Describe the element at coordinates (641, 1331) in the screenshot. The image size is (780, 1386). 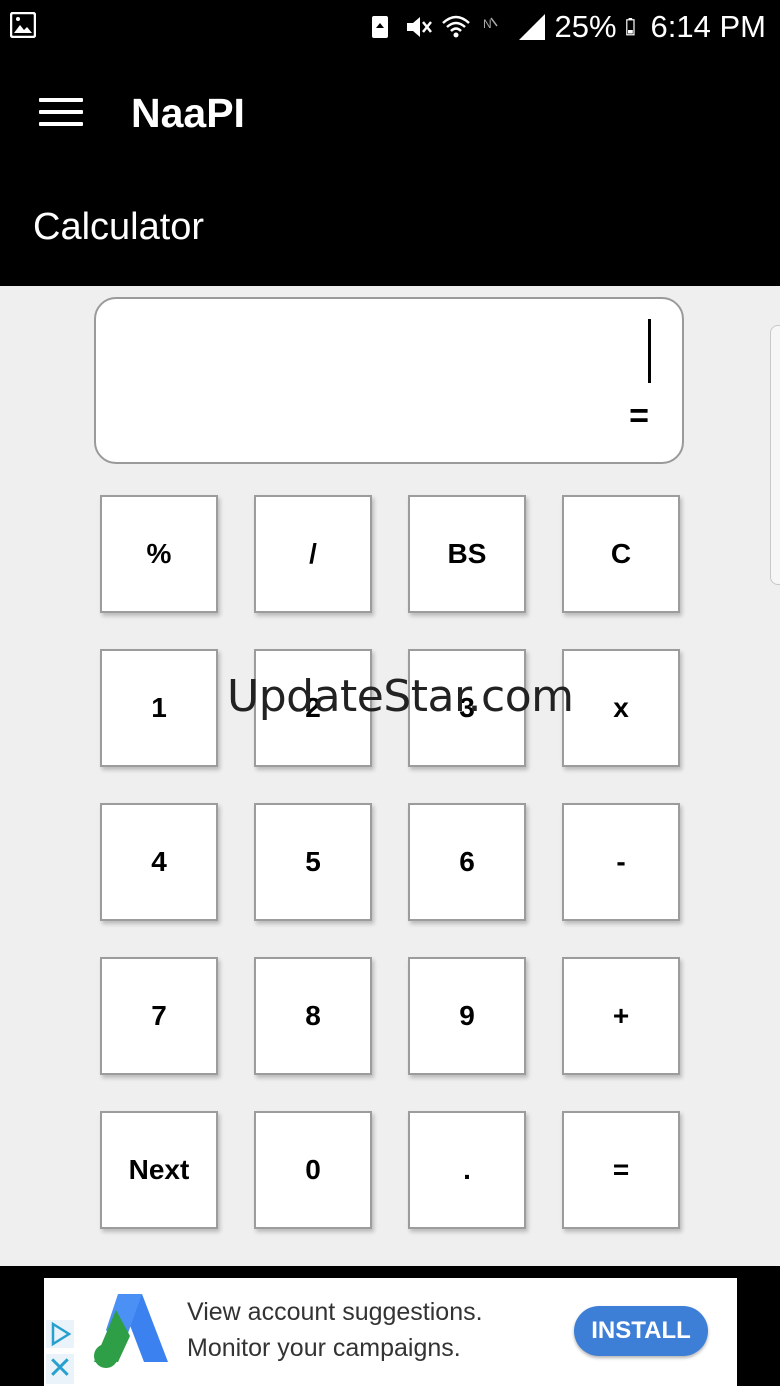
I see `install-button: INSTALL` at that location.